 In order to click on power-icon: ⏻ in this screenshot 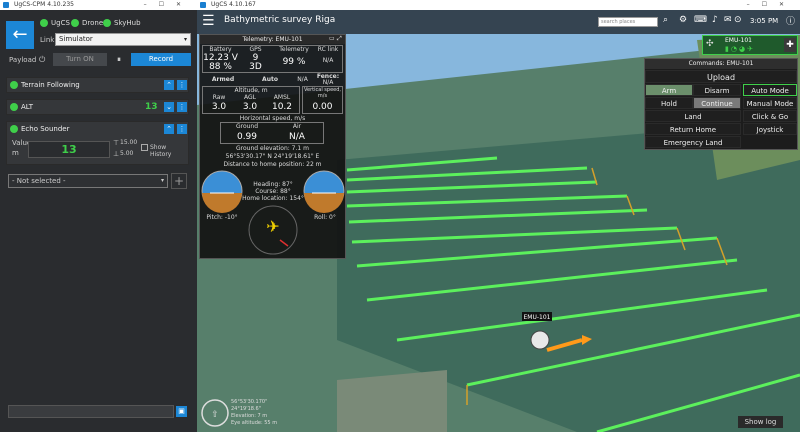, I will do `click(42, 60)`.